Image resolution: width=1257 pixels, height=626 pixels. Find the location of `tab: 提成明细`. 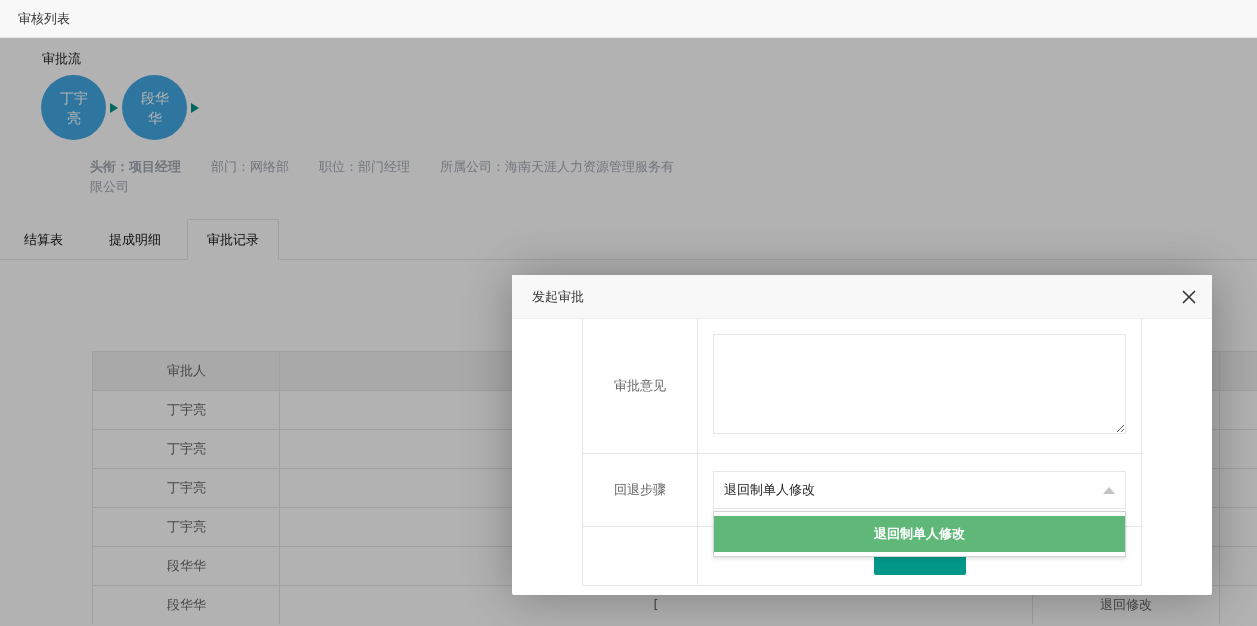

tab: 提成明细 is located at coordinates (135, 239).